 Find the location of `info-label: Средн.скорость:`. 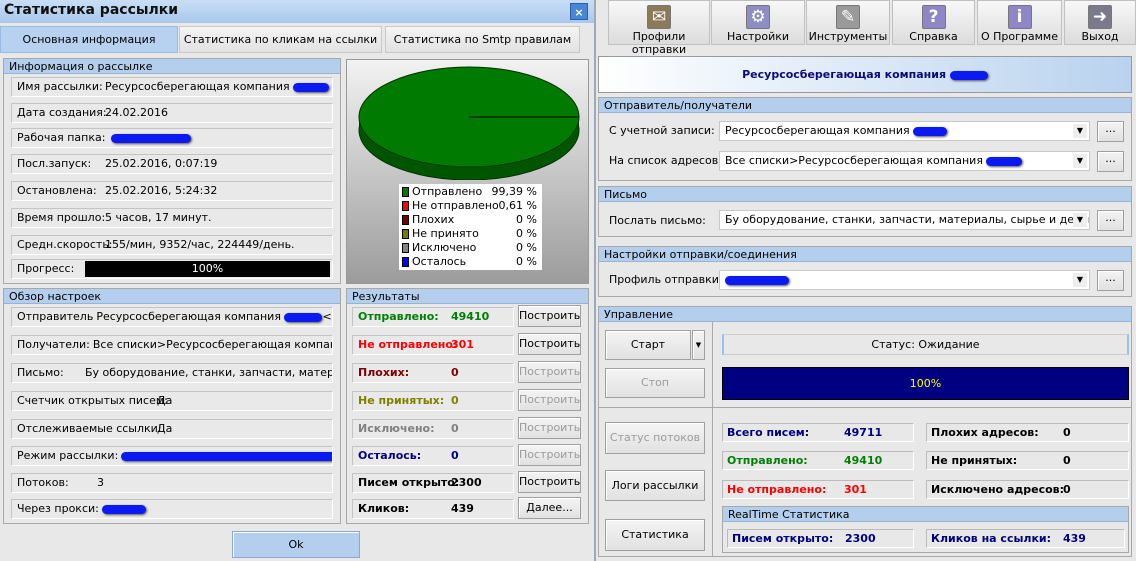

info-label: Средн.скорость: is located at coordinates (65, 244).